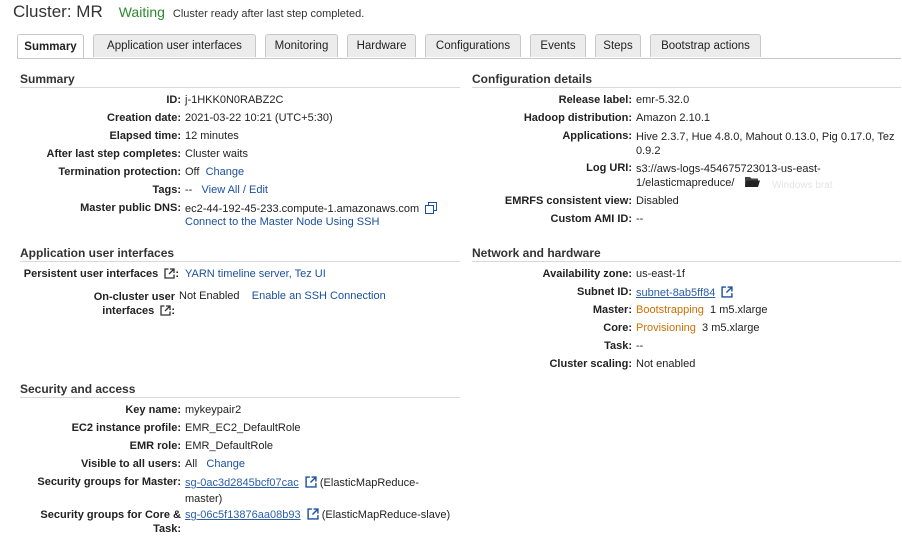  What do you see at coordinates (212, 136) in the screenshot?
I see `elapsed-time-value: 12 minutes` at bounding box center [212, 136].